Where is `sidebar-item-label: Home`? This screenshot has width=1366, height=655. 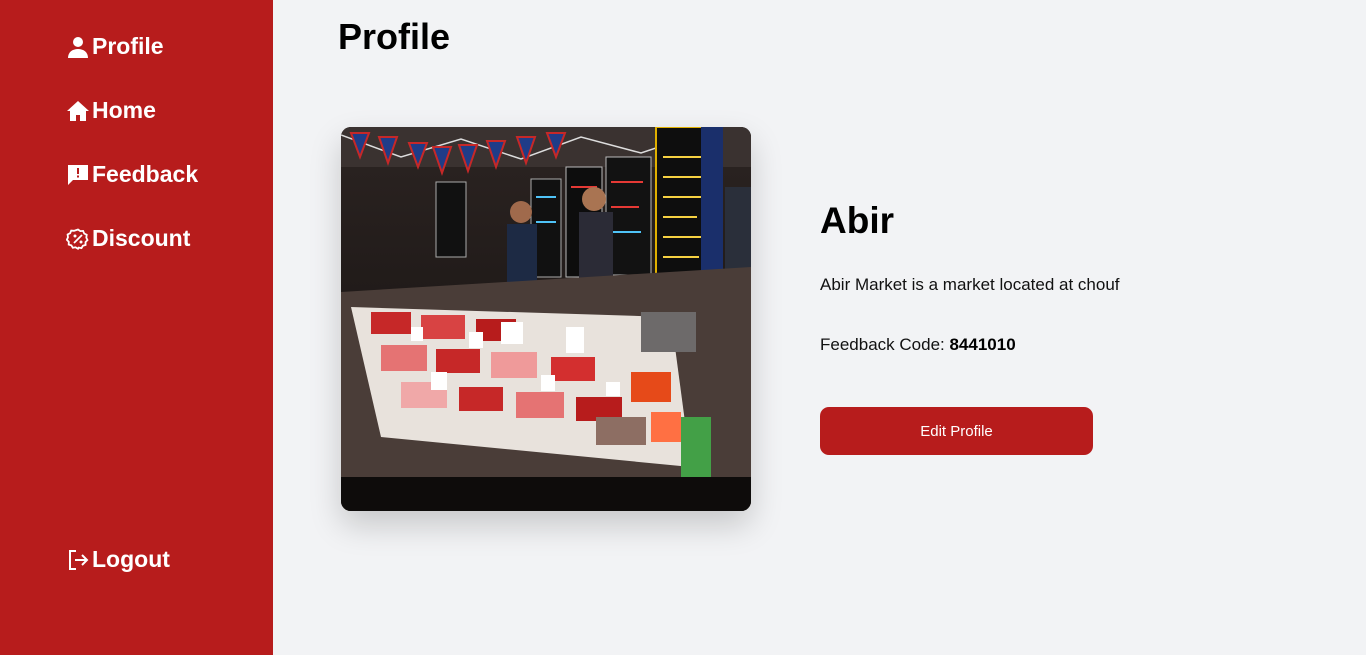
sidebar-item-label: Home is located at coordinates (124, 110).